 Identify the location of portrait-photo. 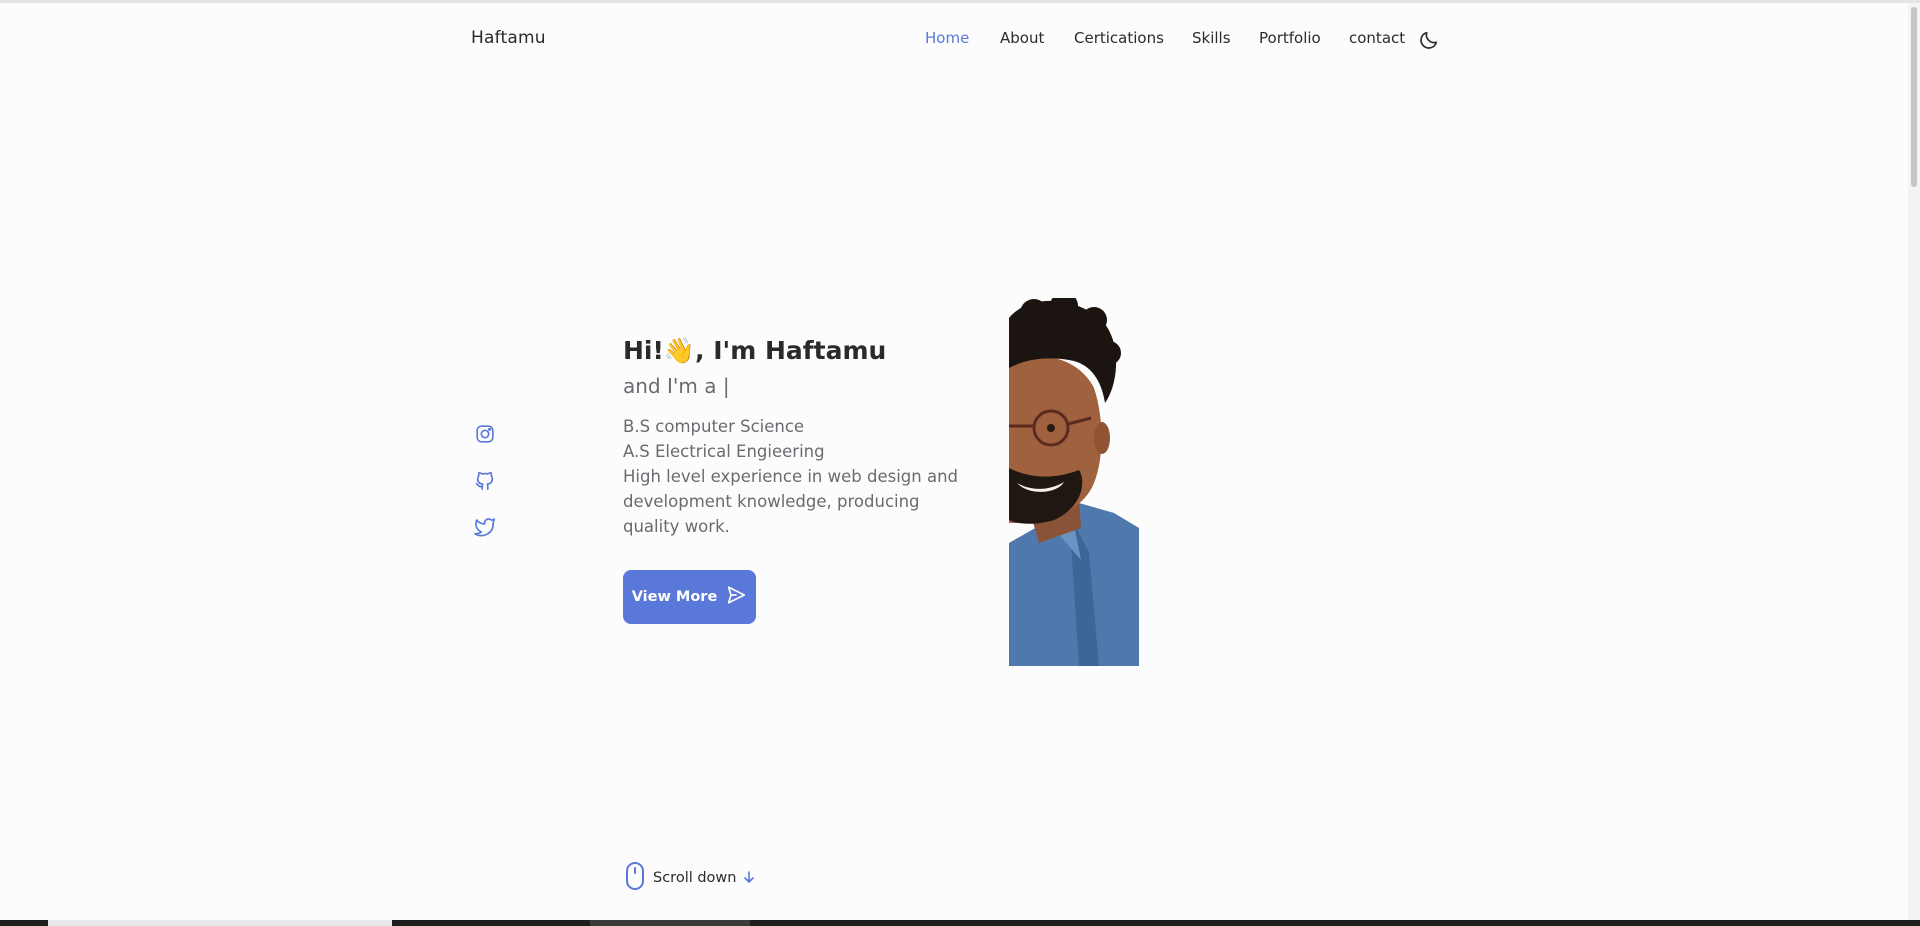
(1074, 482).